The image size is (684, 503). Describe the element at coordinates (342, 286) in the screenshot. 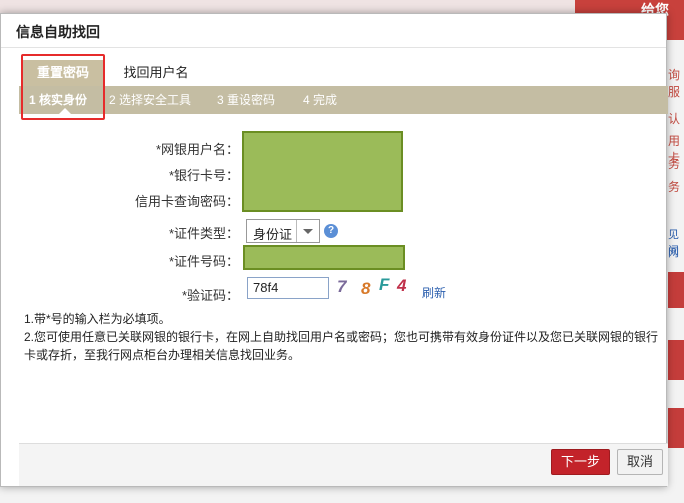

I see `captcha-char: 7` at that location.